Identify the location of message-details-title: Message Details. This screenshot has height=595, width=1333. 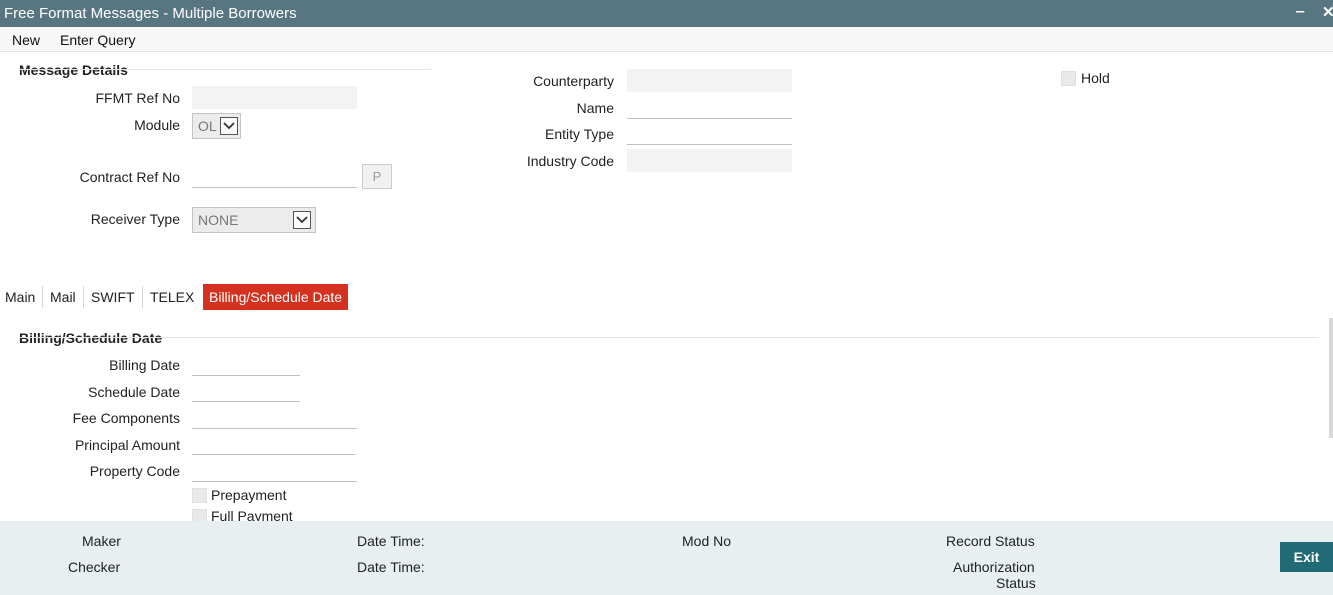
(73, 70).